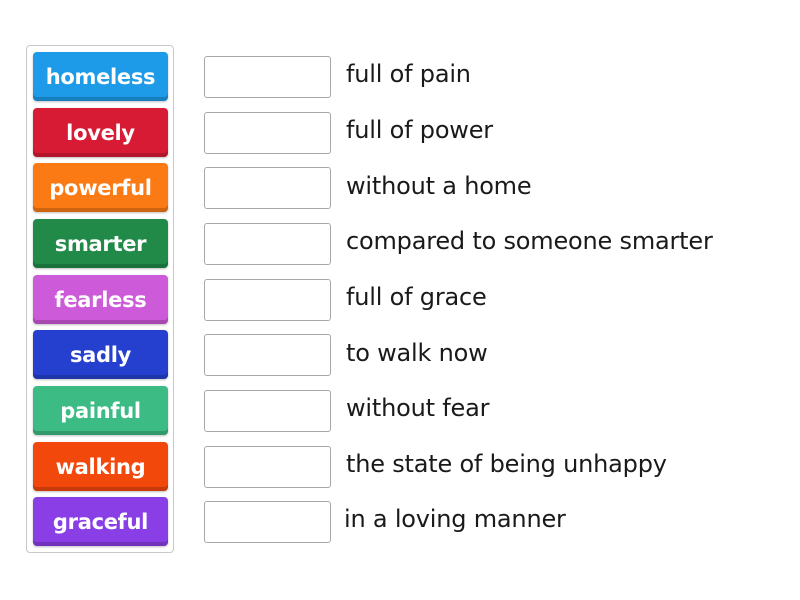 The width and height of the screenshot is (800, 600). Describe the element at coordinates (418, 408) in the screenshot. I see `clue-text: without fear` at that location.